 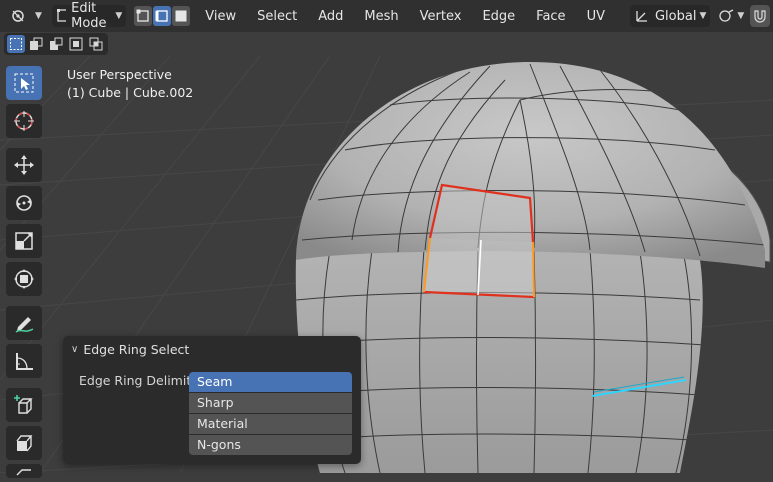 I want to click on tool-cursor, so click(x=24, y=121).